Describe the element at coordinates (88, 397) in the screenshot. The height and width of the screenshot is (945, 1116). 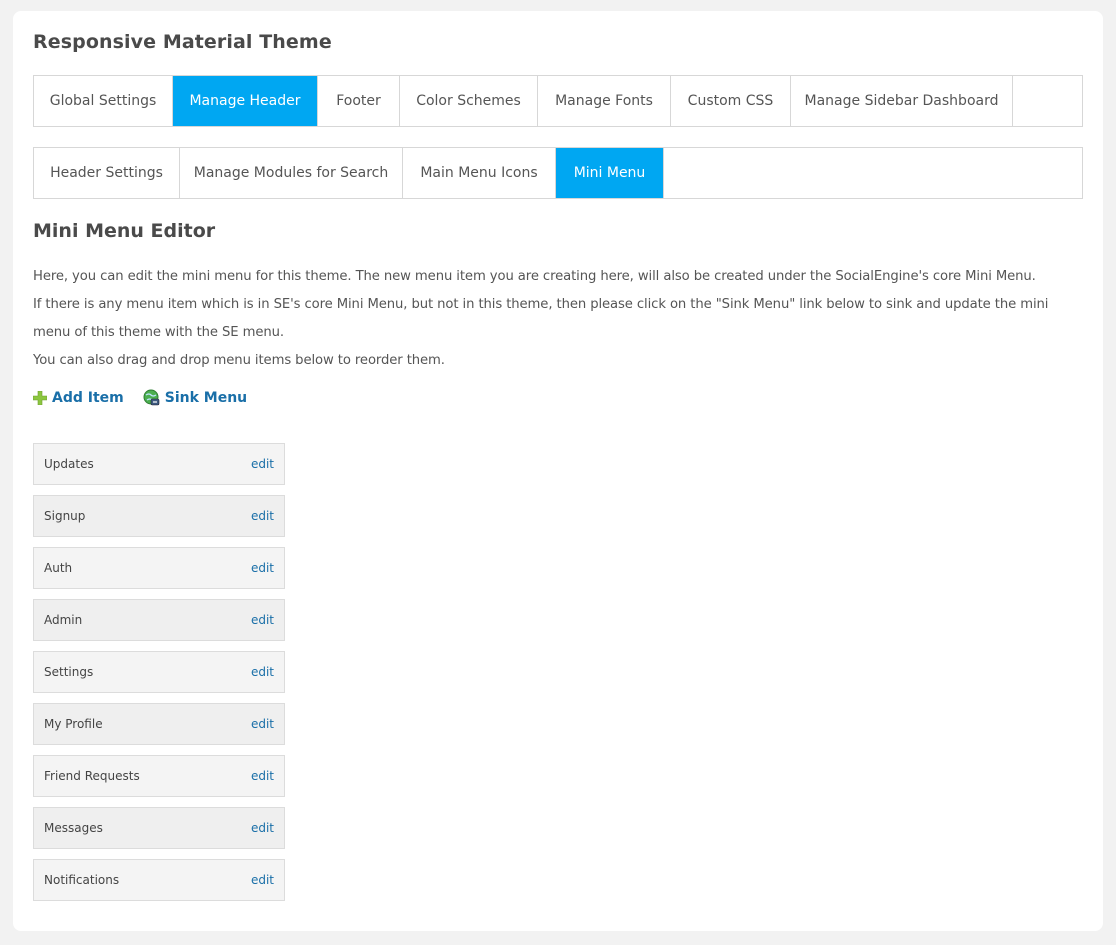
I see `add-item-label: Add Item` at that location.